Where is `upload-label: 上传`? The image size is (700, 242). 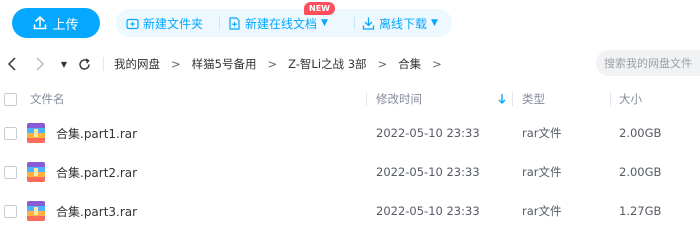
upload-label: 上传 is located at coordinates (65, 25).